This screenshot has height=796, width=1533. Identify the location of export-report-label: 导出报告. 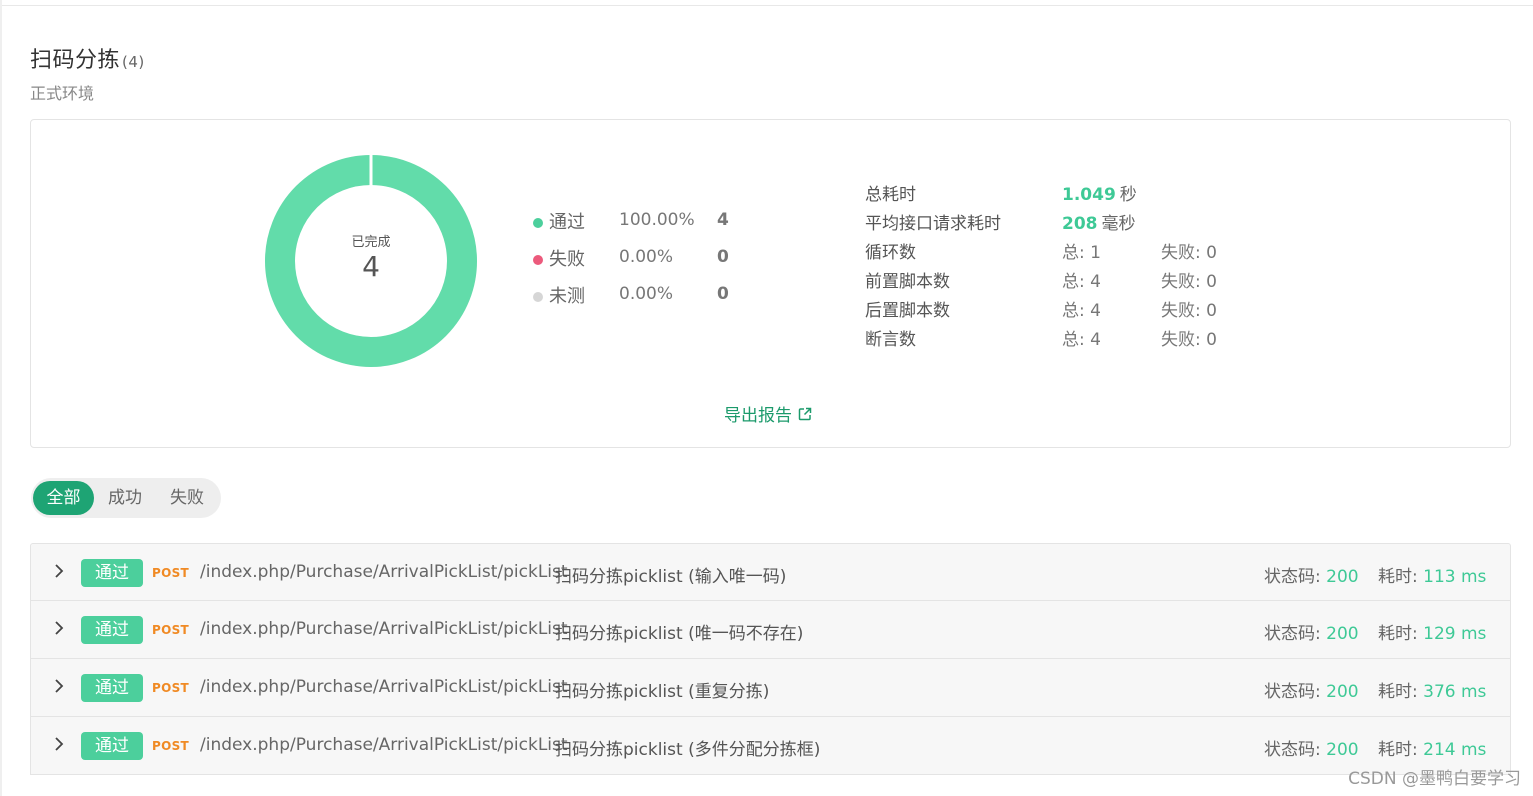
(758, 416).